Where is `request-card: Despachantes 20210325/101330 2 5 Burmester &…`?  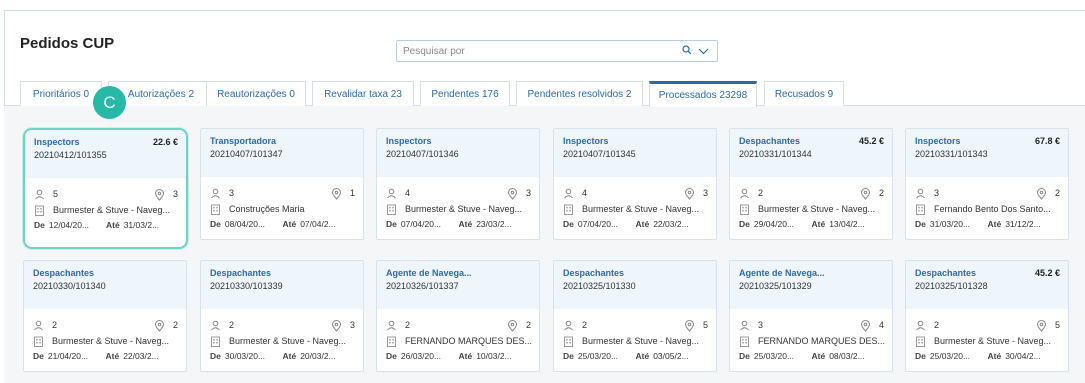
request-card: Despachantes 20210325/101330 2 5 Burmester &… is located at coordinates (635, 316).